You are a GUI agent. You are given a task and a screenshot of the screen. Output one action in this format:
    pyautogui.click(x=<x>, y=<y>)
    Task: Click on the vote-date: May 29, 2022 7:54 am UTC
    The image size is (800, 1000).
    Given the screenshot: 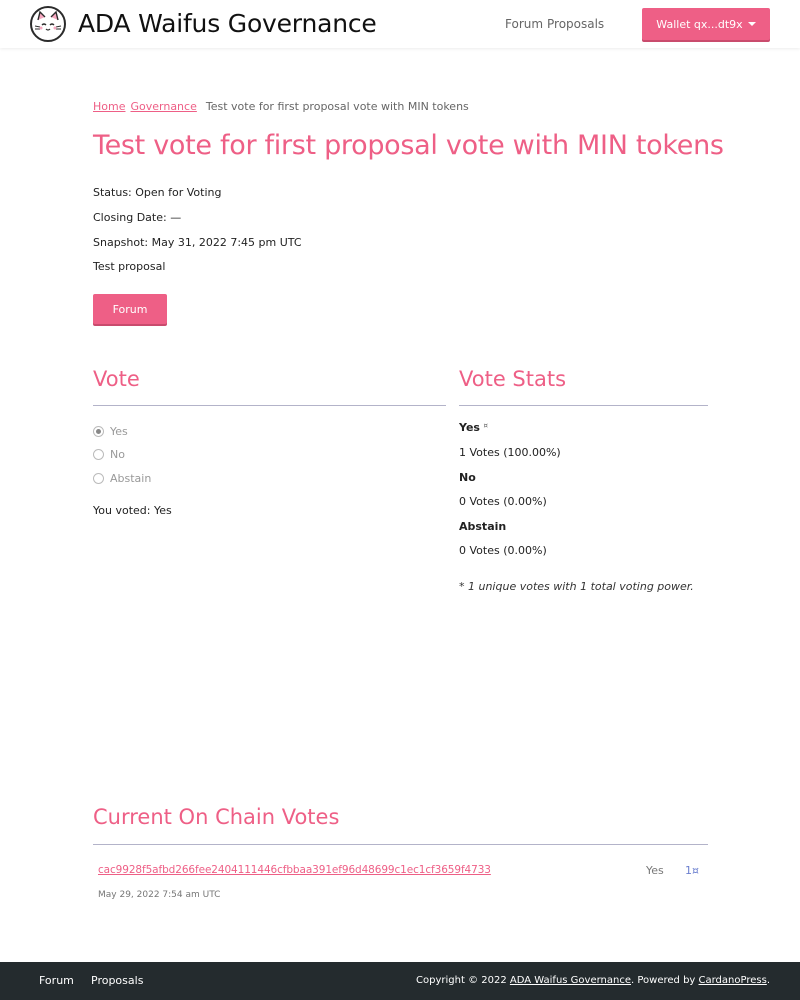 What is the action you would take?
    pyautogui.click(x=159, y=895)
    